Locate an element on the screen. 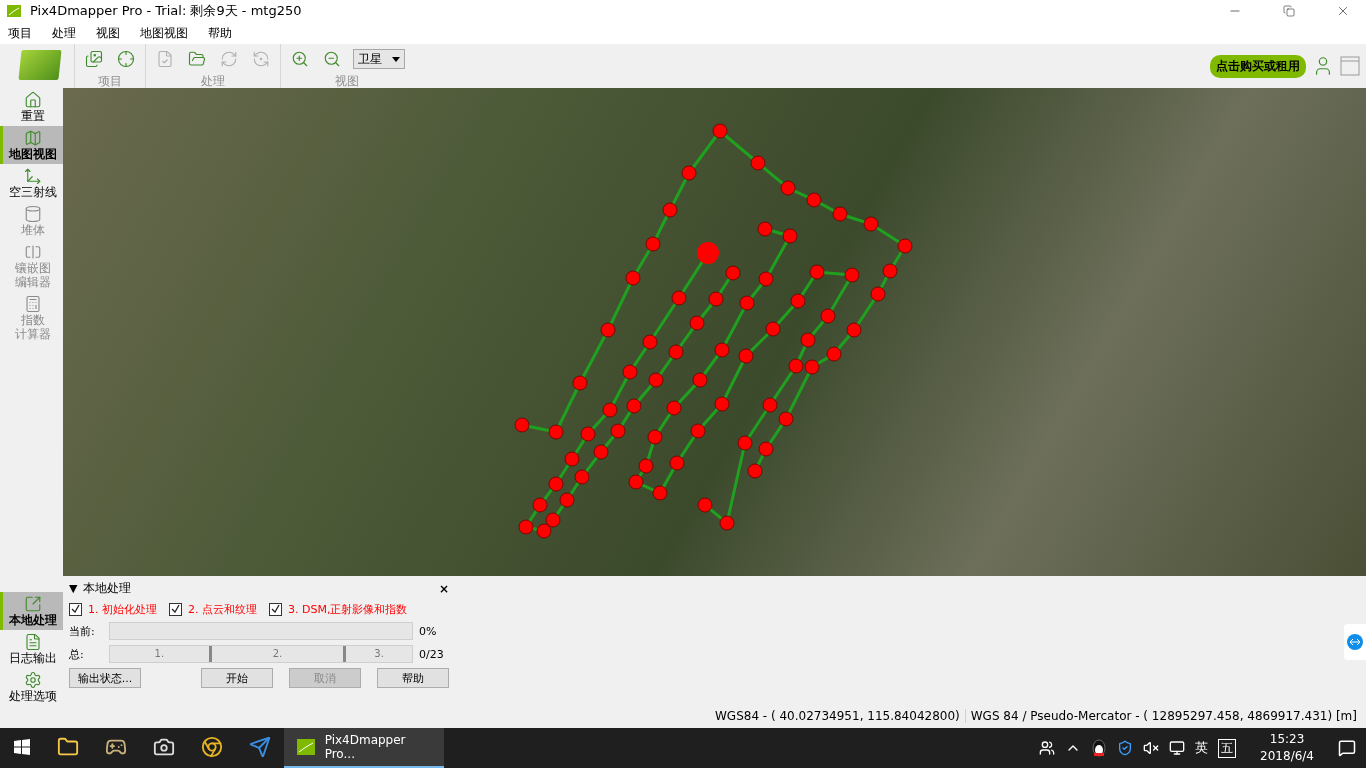 The width and height of the screenshot is (1366, 768). chrome-icon is located at coordinates (212, 747).